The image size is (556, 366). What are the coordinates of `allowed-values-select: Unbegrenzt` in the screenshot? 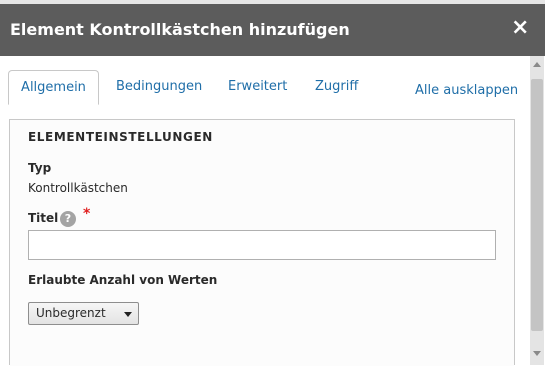 It's located at (83, 313).